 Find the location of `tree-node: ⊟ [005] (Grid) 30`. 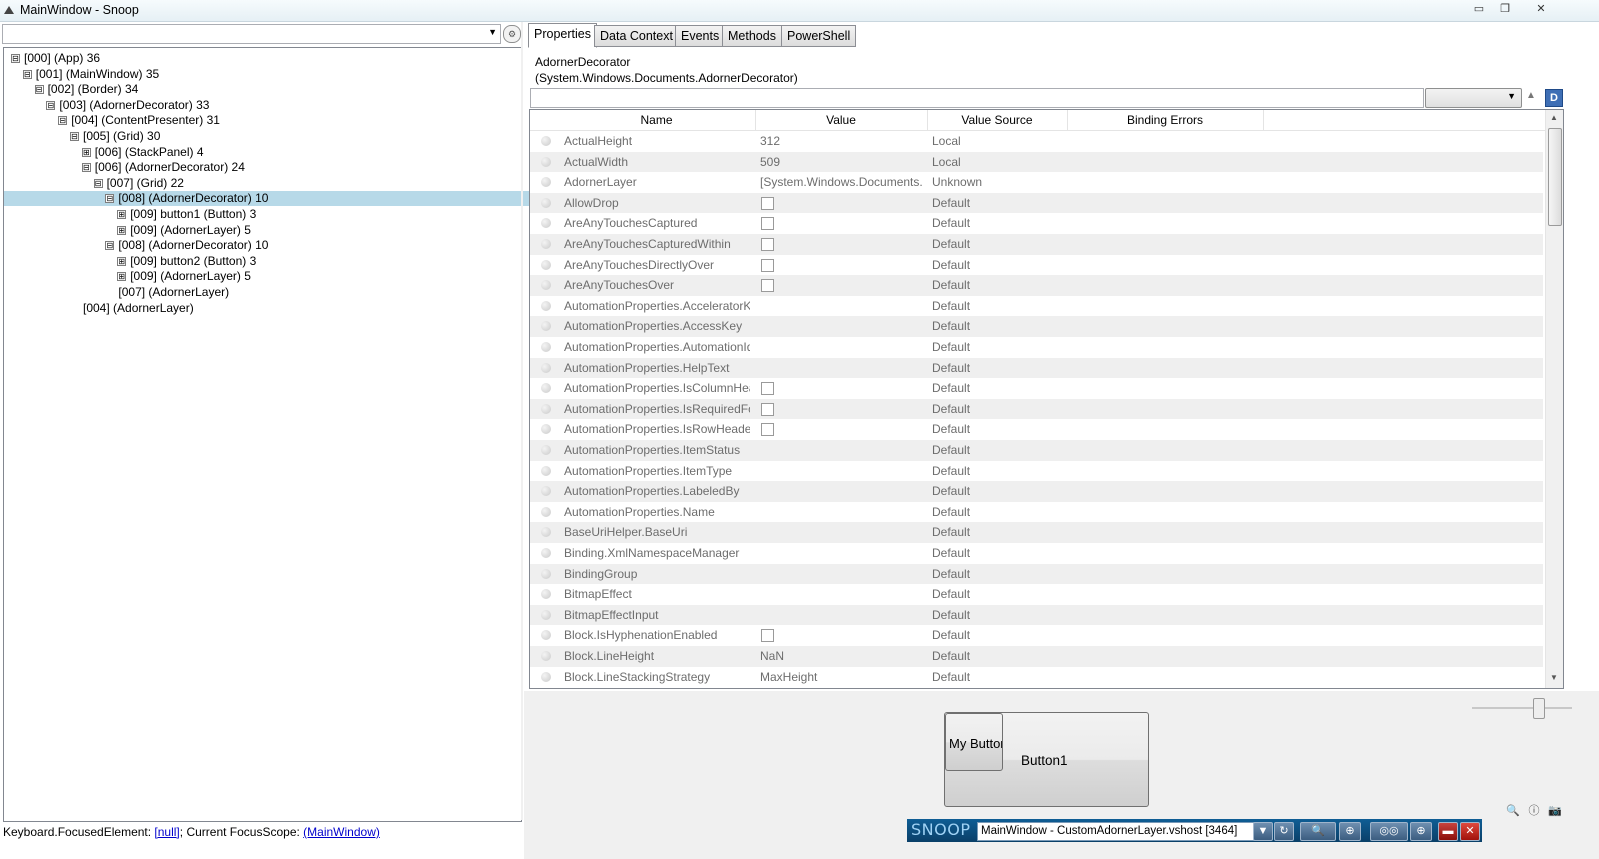

tree-node: ⊟ [005] (Grid) 30 is located at coordinates (115, 136).